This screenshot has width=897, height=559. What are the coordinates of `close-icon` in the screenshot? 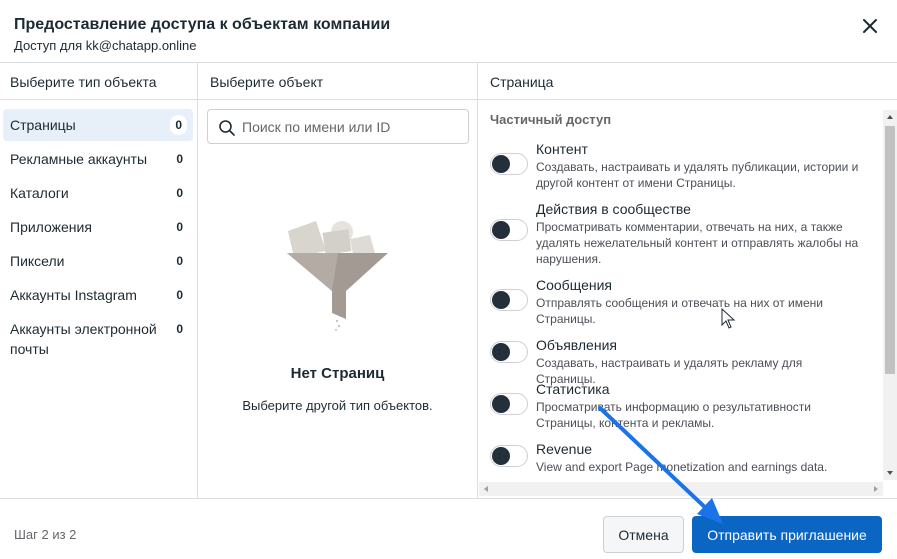 It's located at (870, 26).